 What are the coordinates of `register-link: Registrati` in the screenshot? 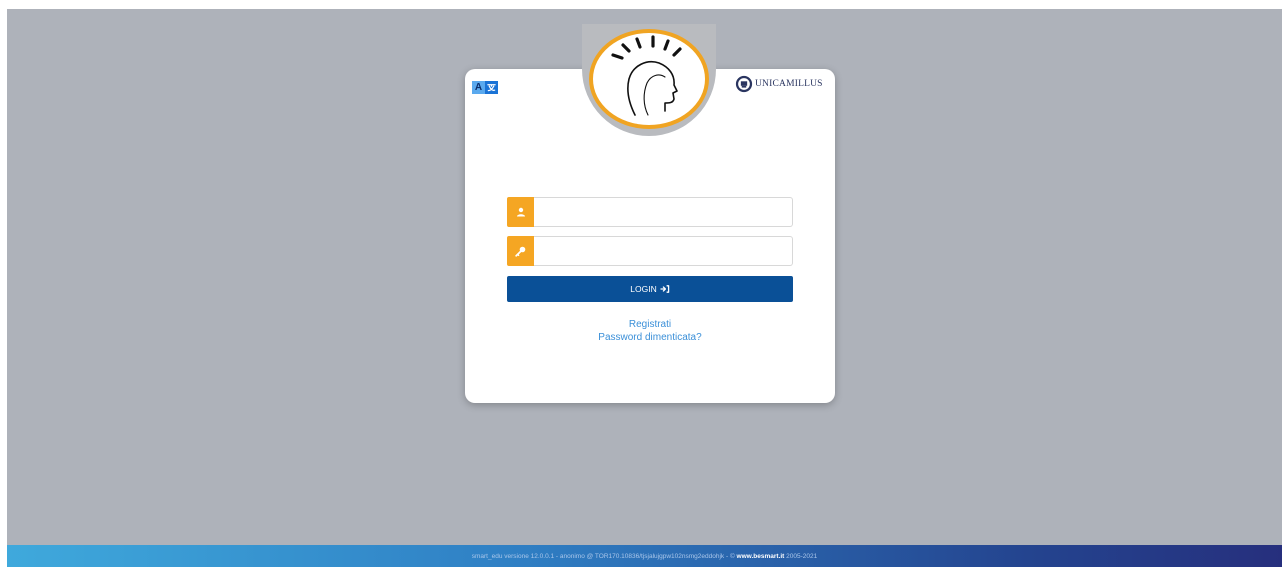 It's located at (650, 324).